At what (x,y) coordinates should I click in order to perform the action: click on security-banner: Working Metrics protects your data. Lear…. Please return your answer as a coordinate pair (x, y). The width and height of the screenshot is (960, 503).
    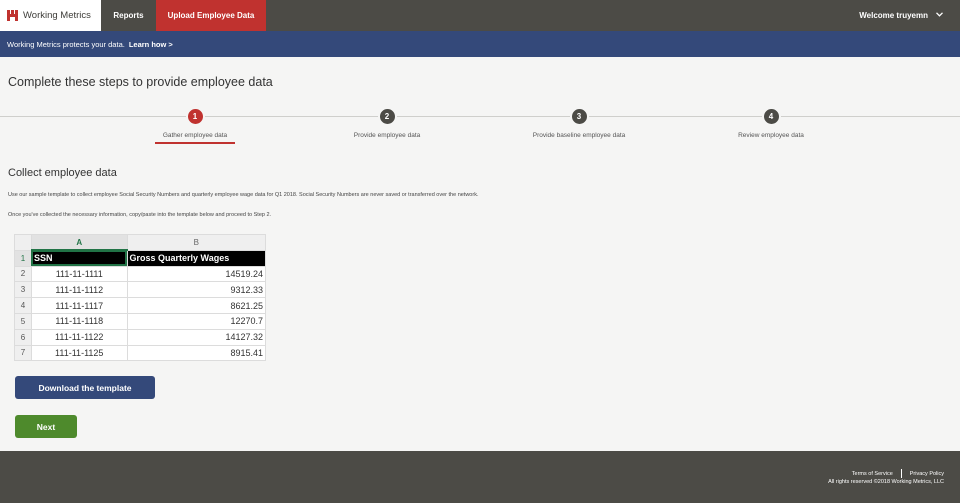
    Looking at the image, I should click on (480, 44).